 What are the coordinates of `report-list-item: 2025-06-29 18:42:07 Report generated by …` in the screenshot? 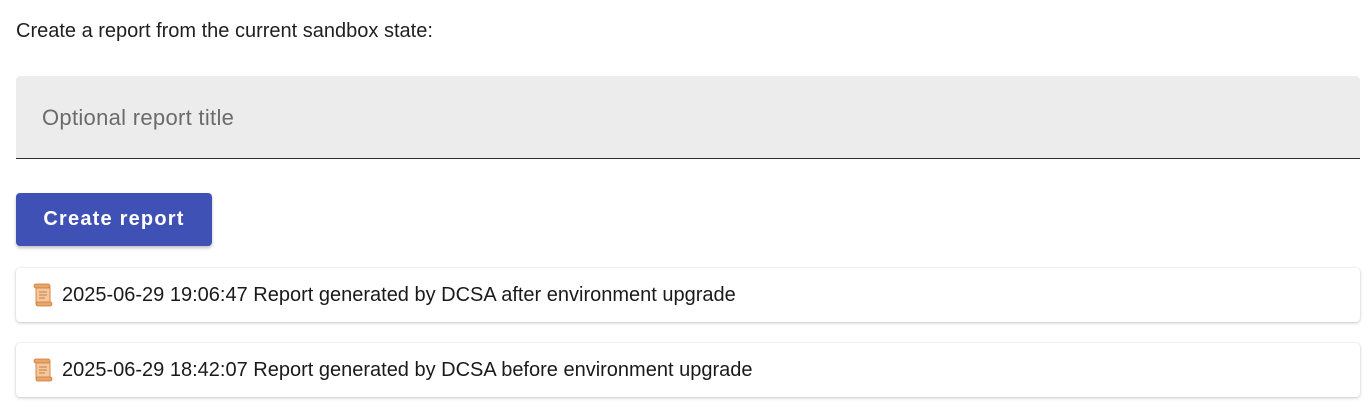 It's located at (688, 370).